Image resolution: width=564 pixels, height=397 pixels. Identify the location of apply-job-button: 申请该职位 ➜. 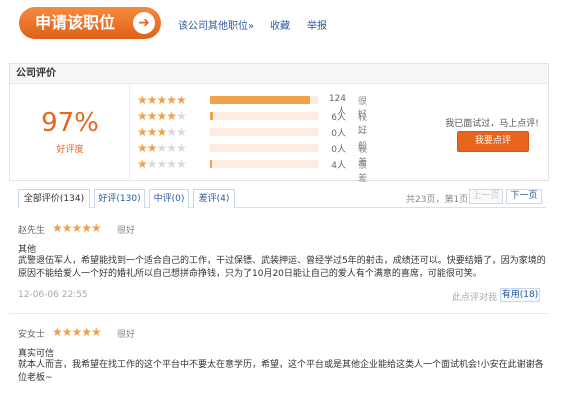
(90, 23).